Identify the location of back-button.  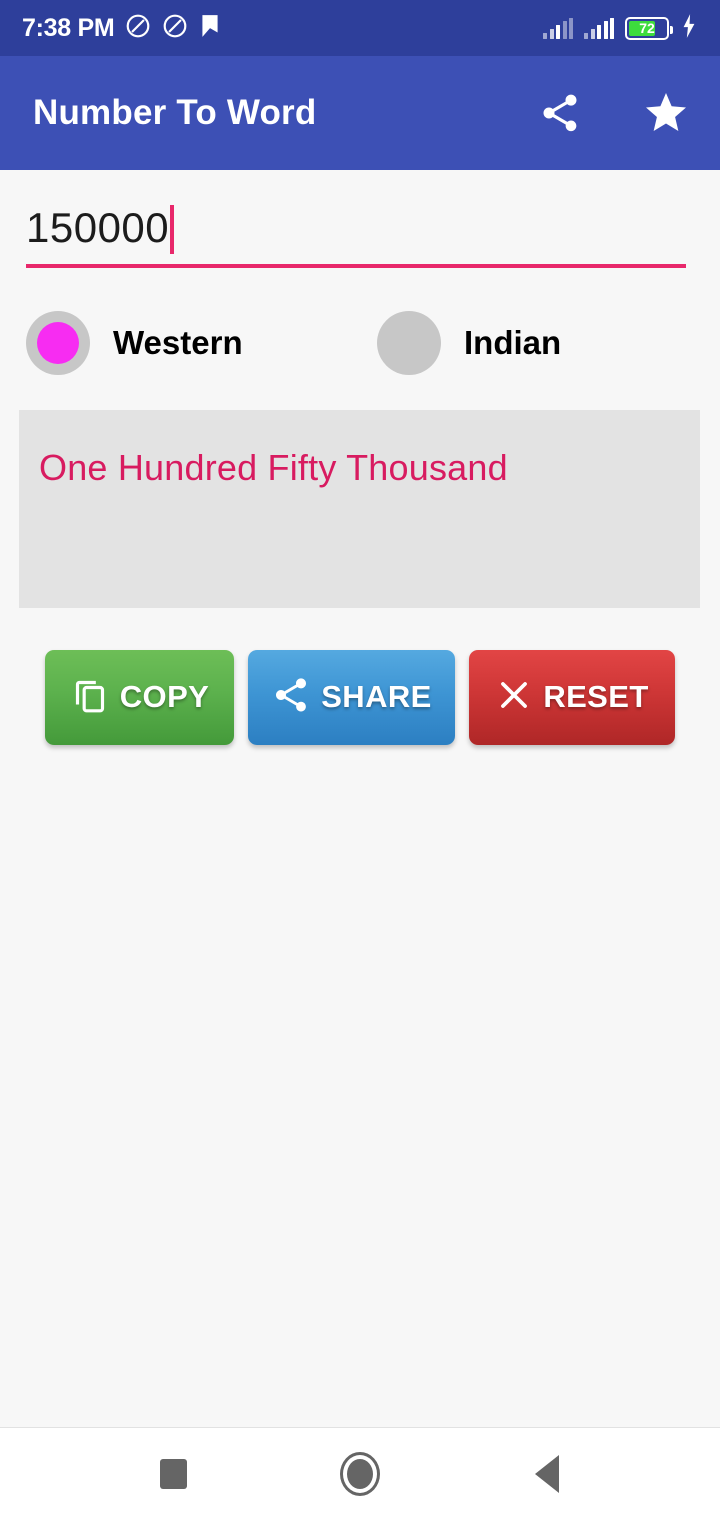
(547, 1474).